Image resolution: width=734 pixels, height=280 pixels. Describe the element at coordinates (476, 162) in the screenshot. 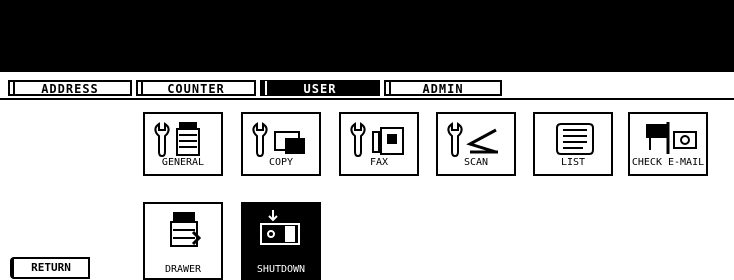

I see `scan-label: SCAN` at that location.